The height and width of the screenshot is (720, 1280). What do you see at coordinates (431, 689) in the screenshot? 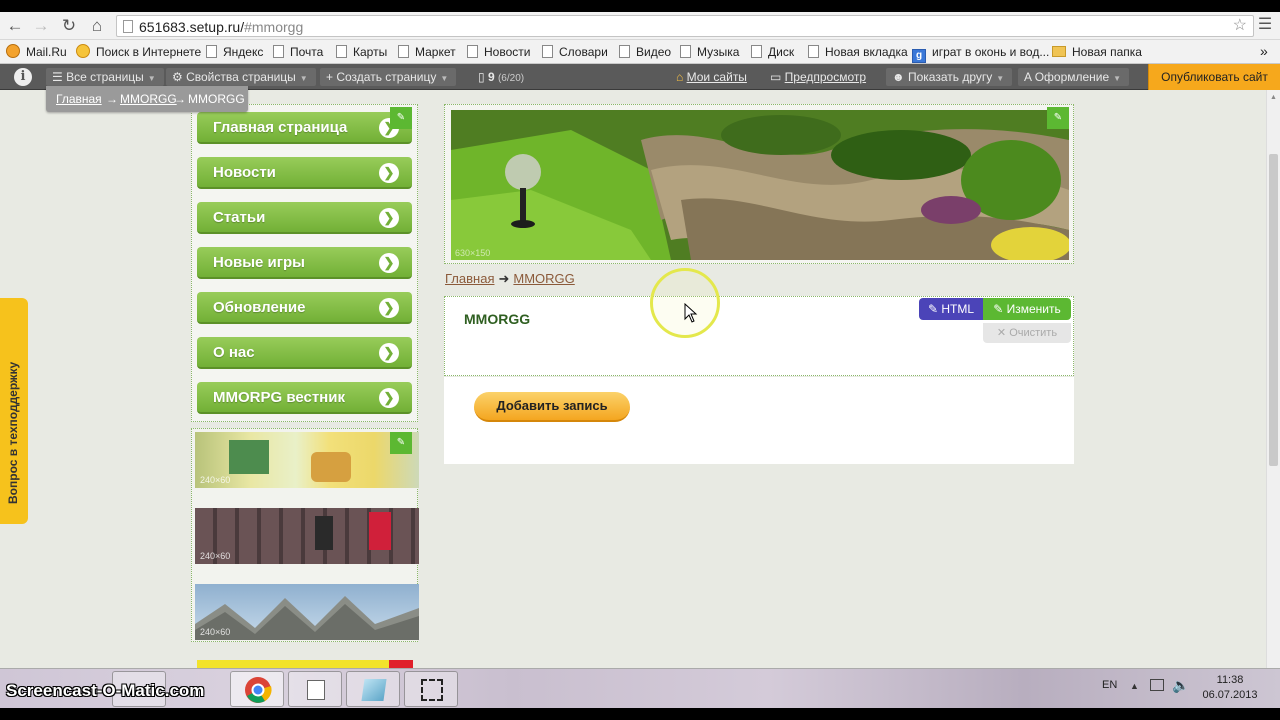
I see `taskbar-capture` at bounding box center [431, 689].